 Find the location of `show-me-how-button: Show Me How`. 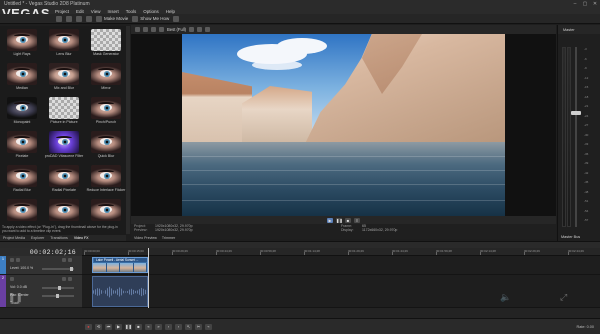

show-me-how-button: Show Me How is located at coordinates (150, 18).